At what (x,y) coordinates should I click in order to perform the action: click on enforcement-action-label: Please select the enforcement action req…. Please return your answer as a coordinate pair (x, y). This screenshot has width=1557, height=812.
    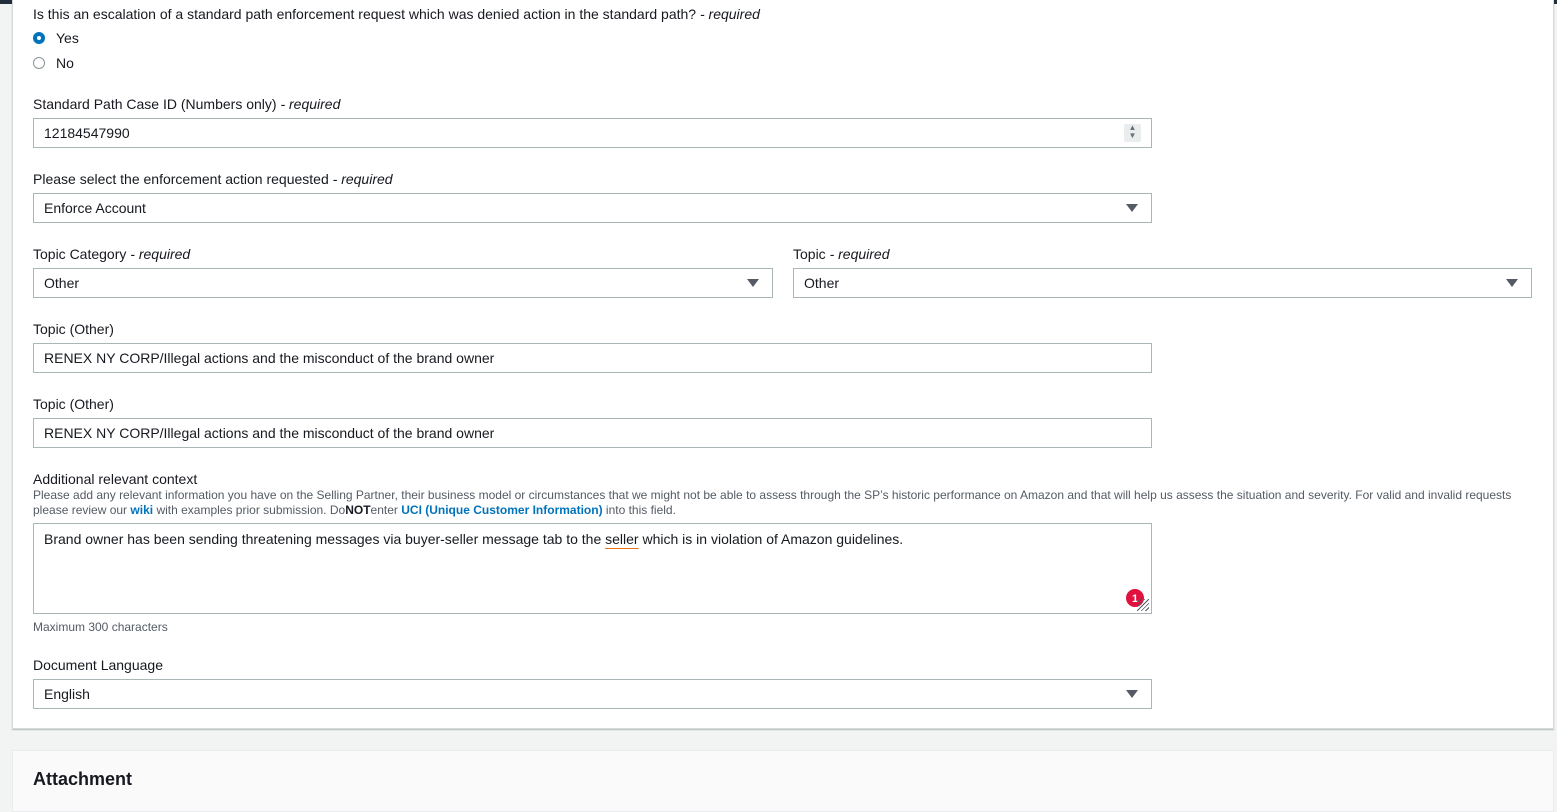
    Looking at the image, I should click on (213, 179).